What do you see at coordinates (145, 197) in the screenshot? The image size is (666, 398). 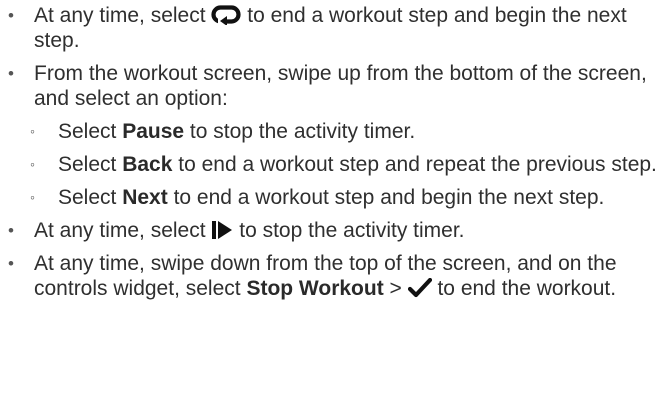 I see `option-next-label: Next` at bounding box center [145, 197].